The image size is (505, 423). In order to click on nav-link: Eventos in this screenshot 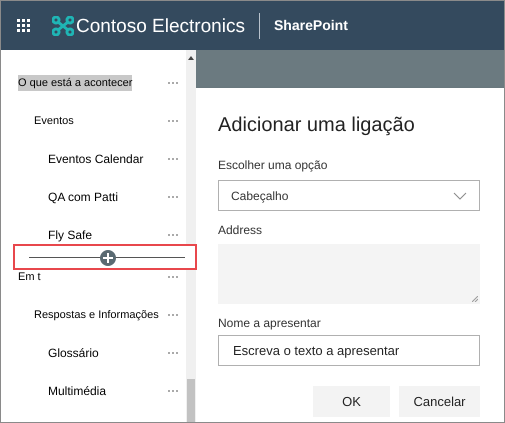, I will do `click(54, 121)`.